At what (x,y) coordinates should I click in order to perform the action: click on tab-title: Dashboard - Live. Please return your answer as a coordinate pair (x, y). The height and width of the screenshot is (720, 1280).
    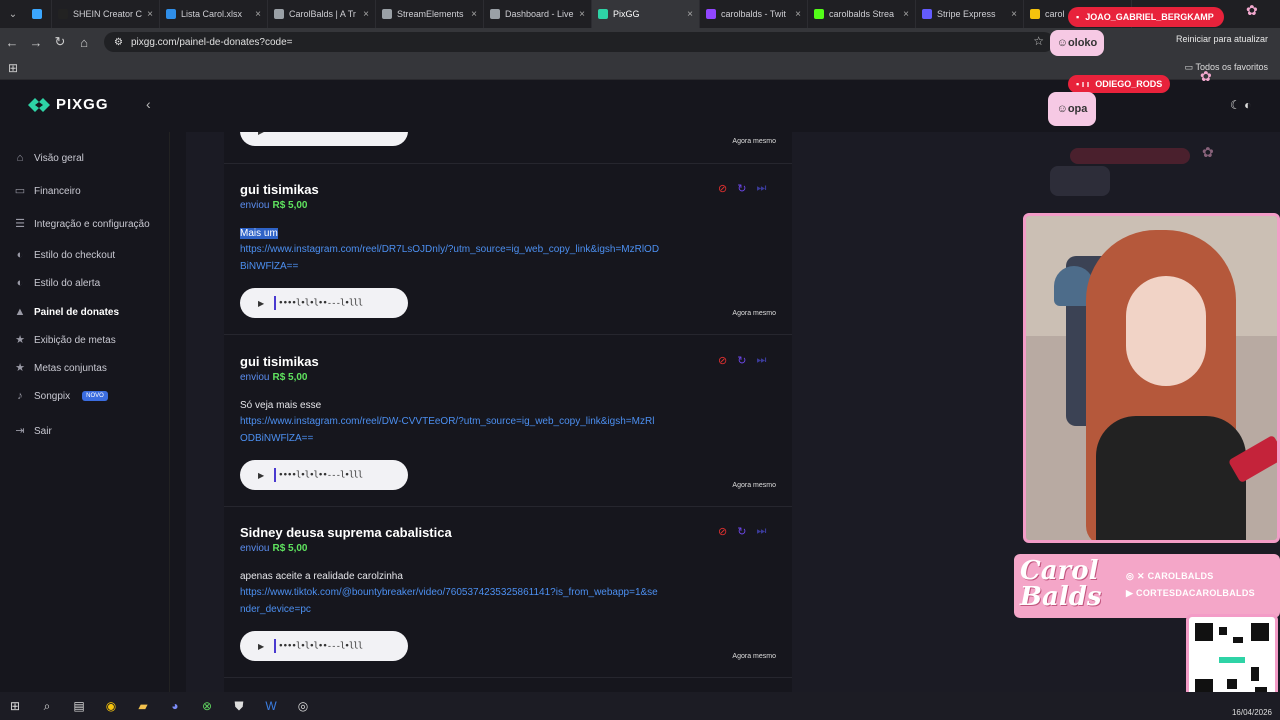
    Looking at the image, I should click on (539, 14).